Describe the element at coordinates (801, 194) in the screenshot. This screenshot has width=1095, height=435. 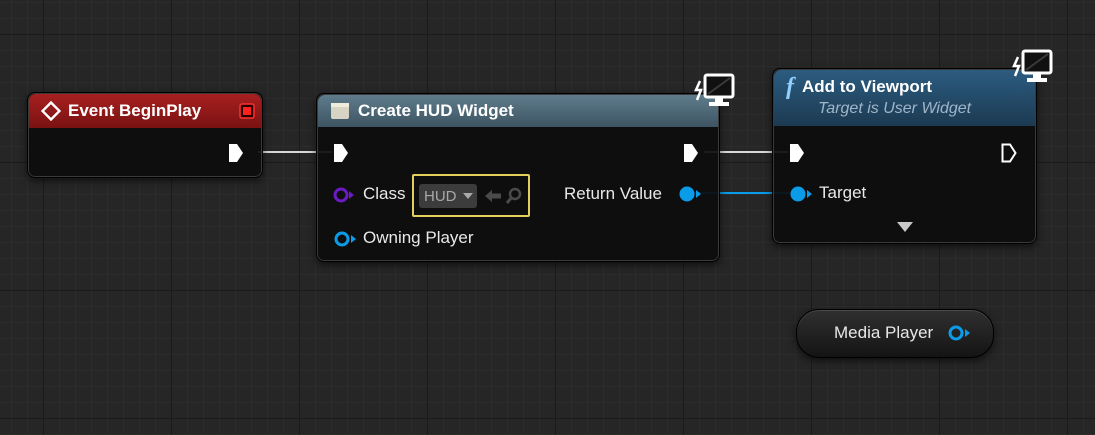
I see `target-pin` at that location.